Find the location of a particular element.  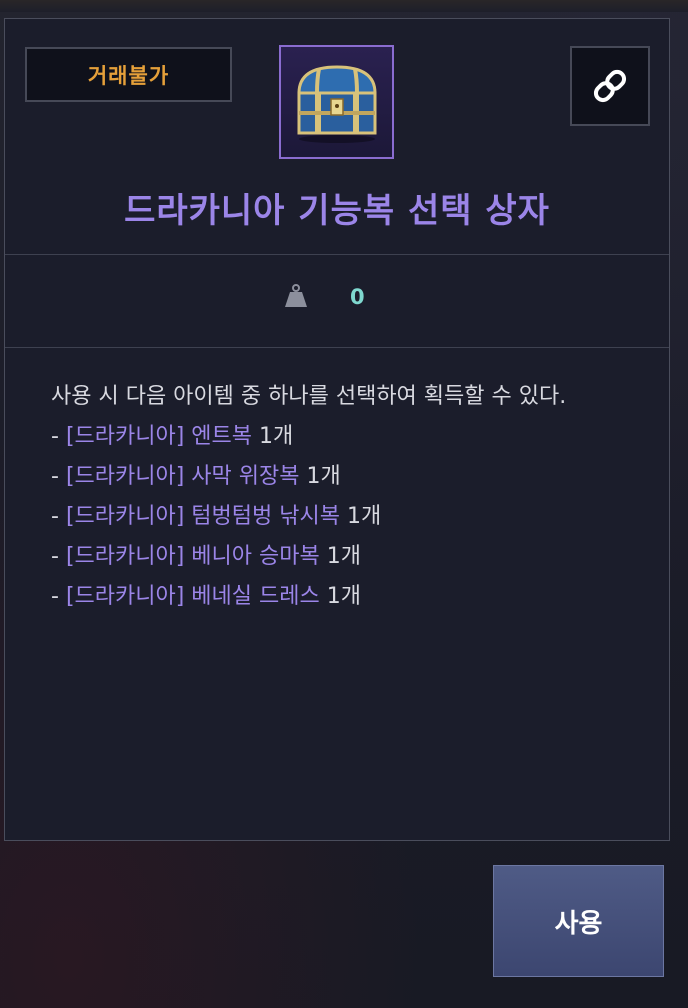

list-item: - [드라카니아] 텀벙텀벙 낚시복 1개 is located at coordinates (216, 516).